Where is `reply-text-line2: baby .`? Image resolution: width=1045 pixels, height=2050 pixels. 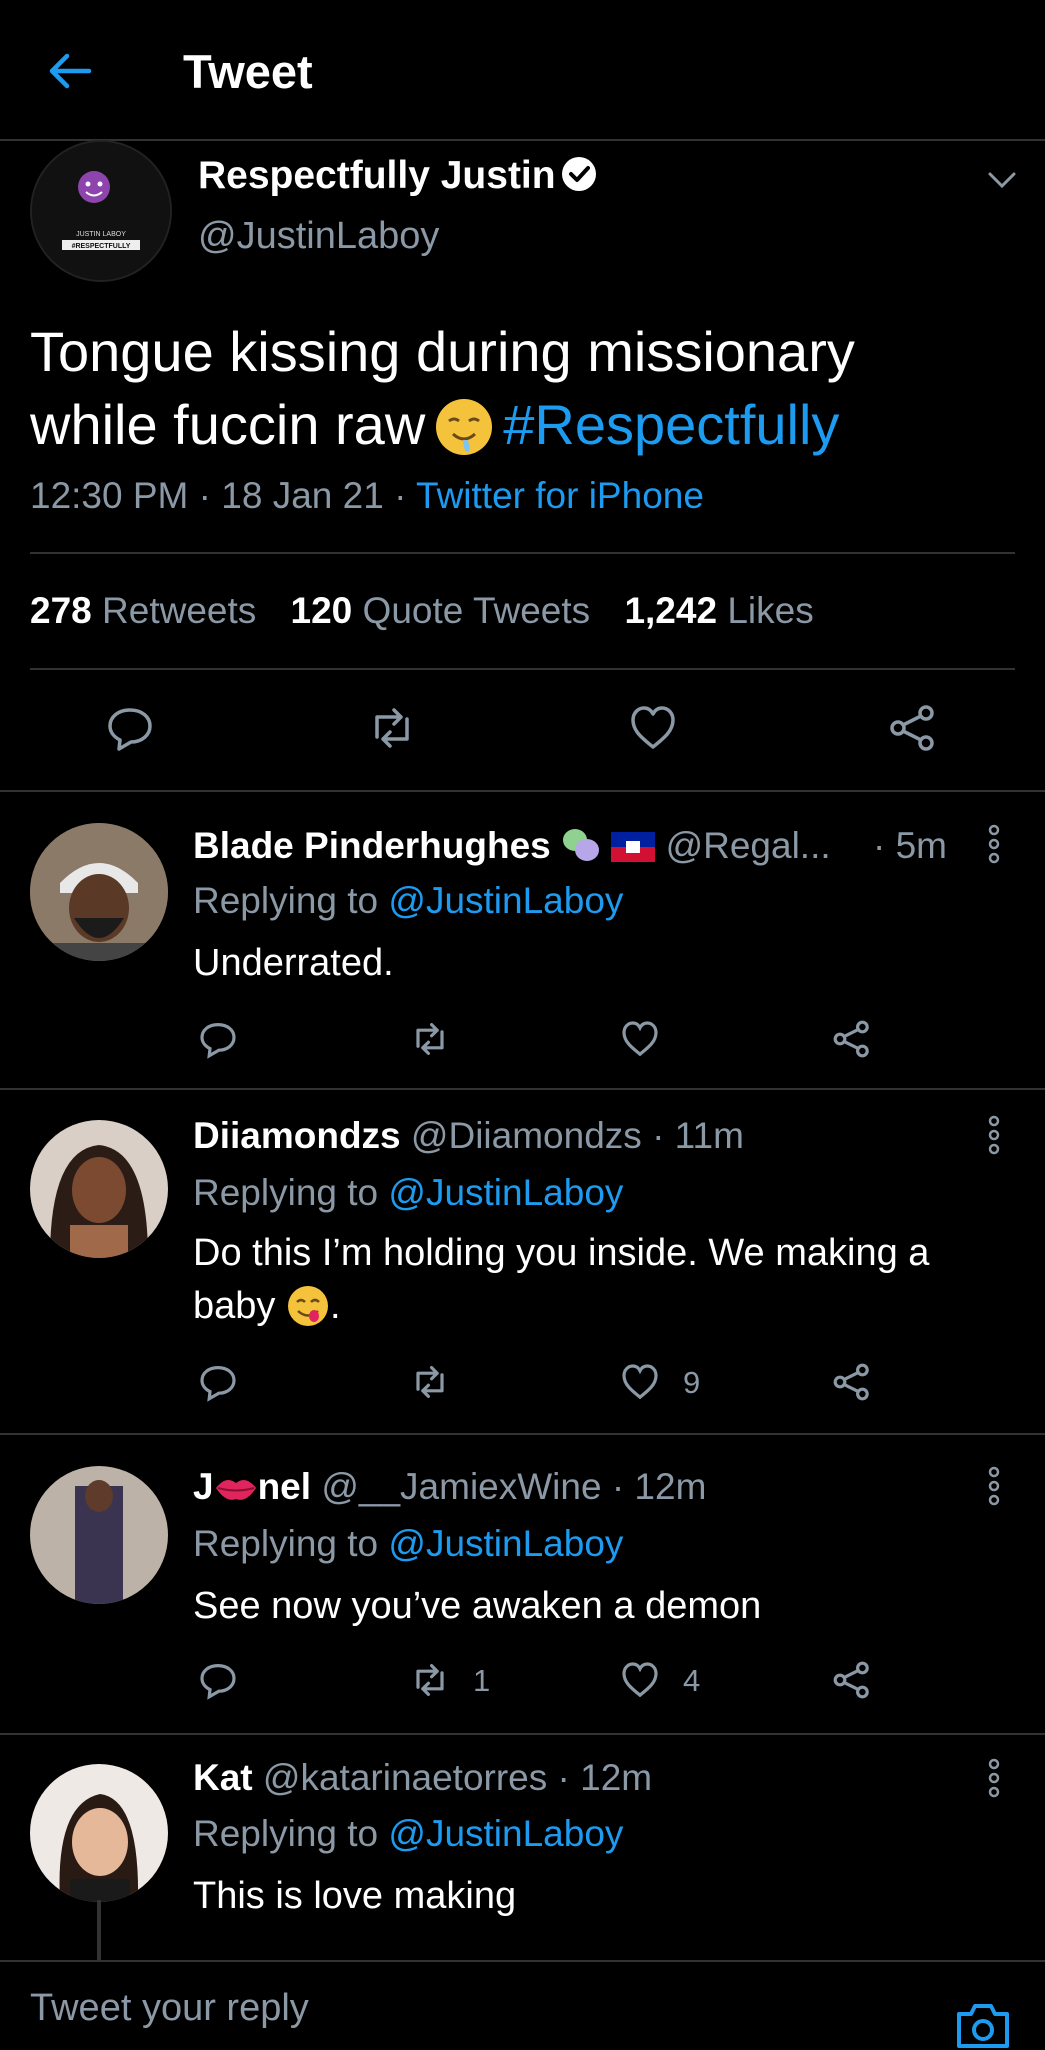 reply-text-line2: baby . is located at coordinates (598, 1306).